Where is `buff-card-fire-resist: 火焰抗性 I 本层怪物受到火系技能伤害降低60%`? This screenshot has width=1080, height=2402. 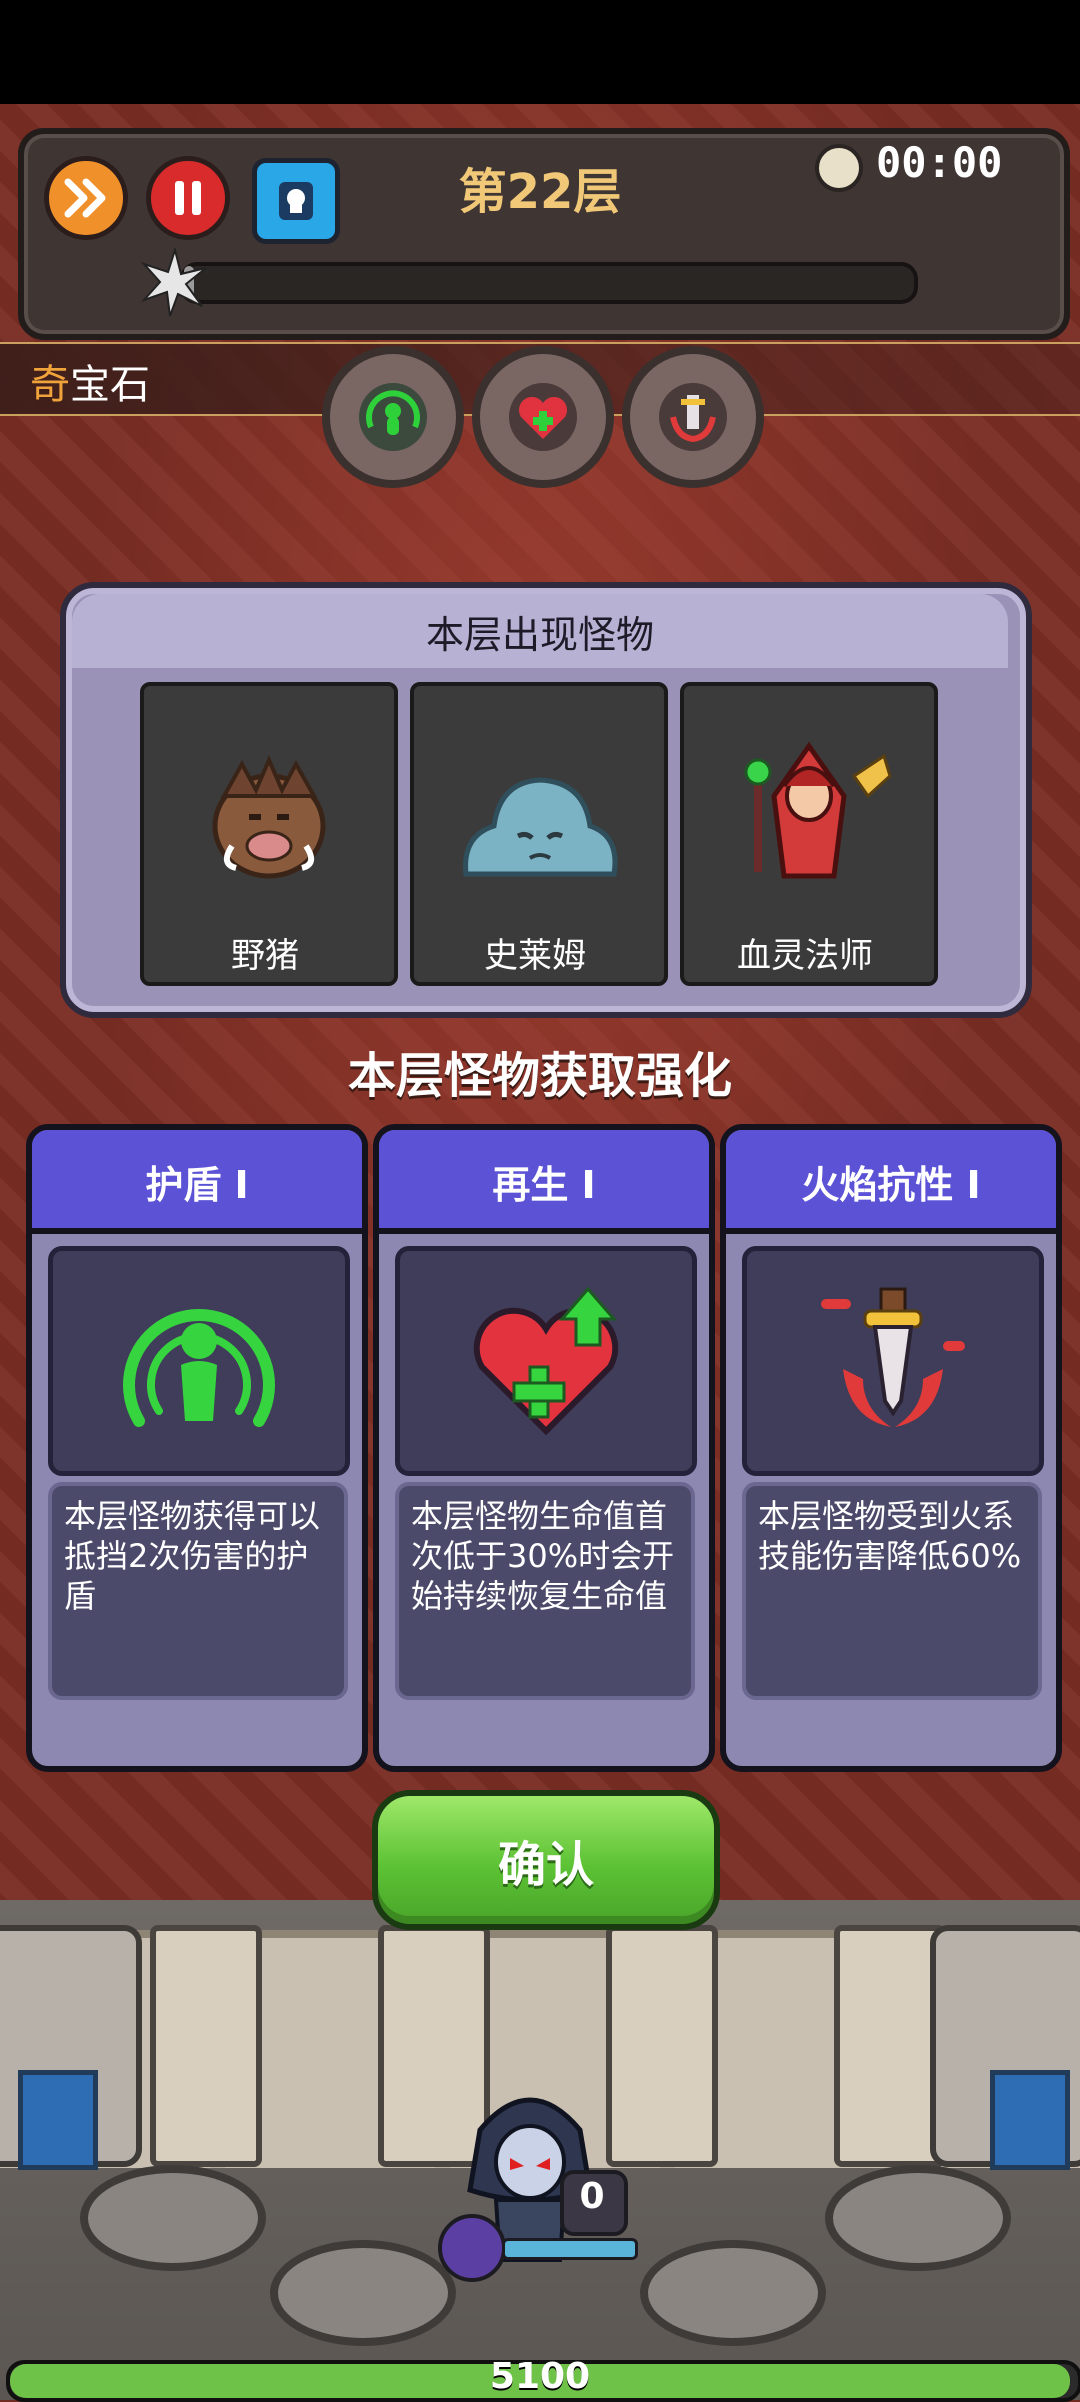
buff-card-fire-resist: 火焰抗性 I 本层怪物受到火系技能伤害降低60% is located at coordinates (891, 1448).